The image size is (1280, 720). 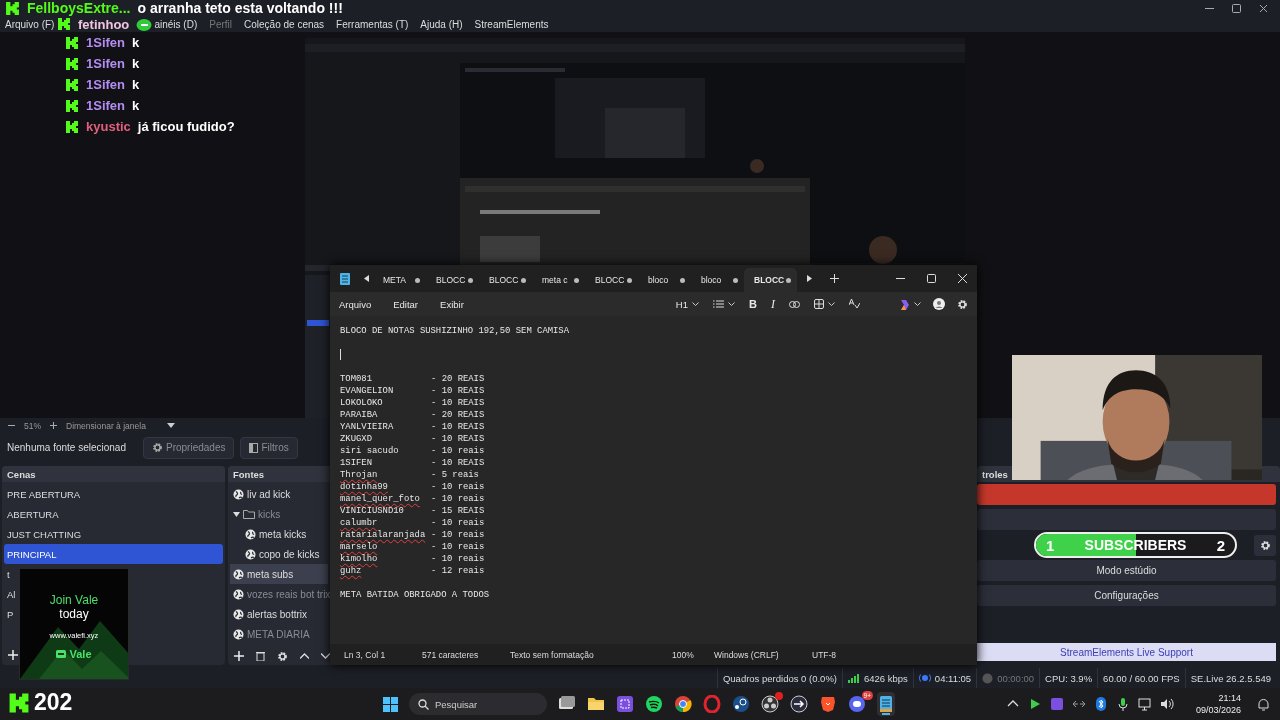 I want to click on donor-name: ratarialaranjada, so click(x=383, y=535).